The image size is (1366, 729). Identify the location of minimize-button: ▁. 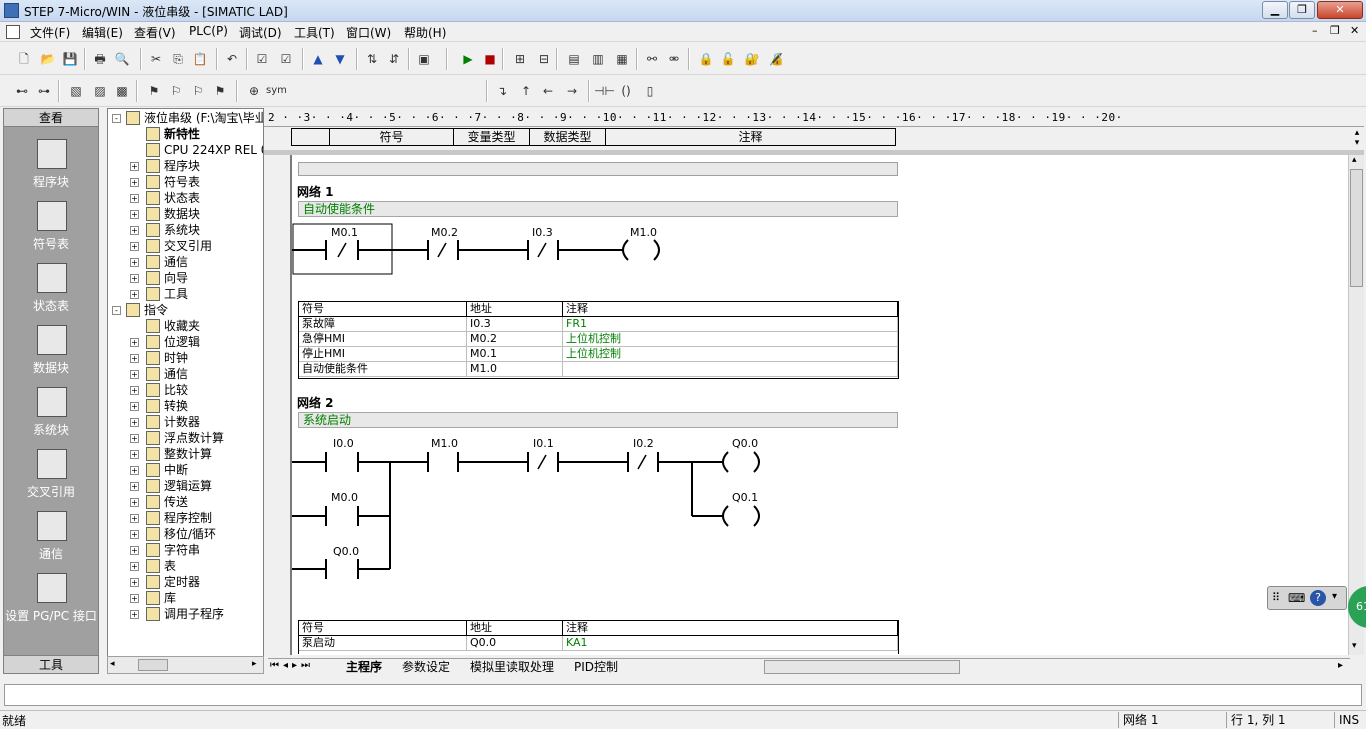
(1275, 10).